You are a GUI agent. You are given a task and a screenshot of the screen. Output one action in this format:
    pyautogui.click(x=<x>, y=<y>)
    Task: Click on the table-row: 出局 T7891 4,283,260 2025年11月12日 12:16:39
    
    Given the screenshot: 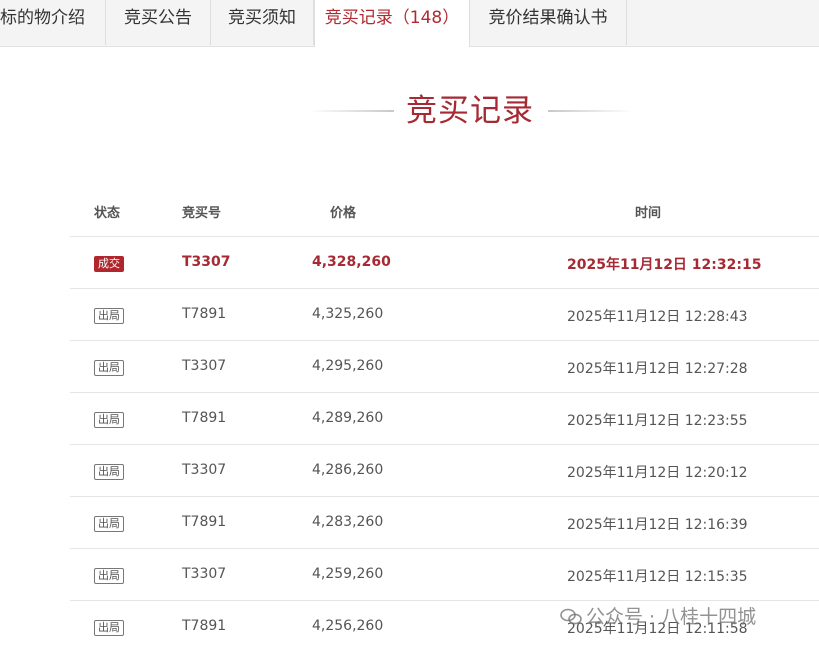 What is the action you would take?
    pyautogui.click(x=444, y=523)
    